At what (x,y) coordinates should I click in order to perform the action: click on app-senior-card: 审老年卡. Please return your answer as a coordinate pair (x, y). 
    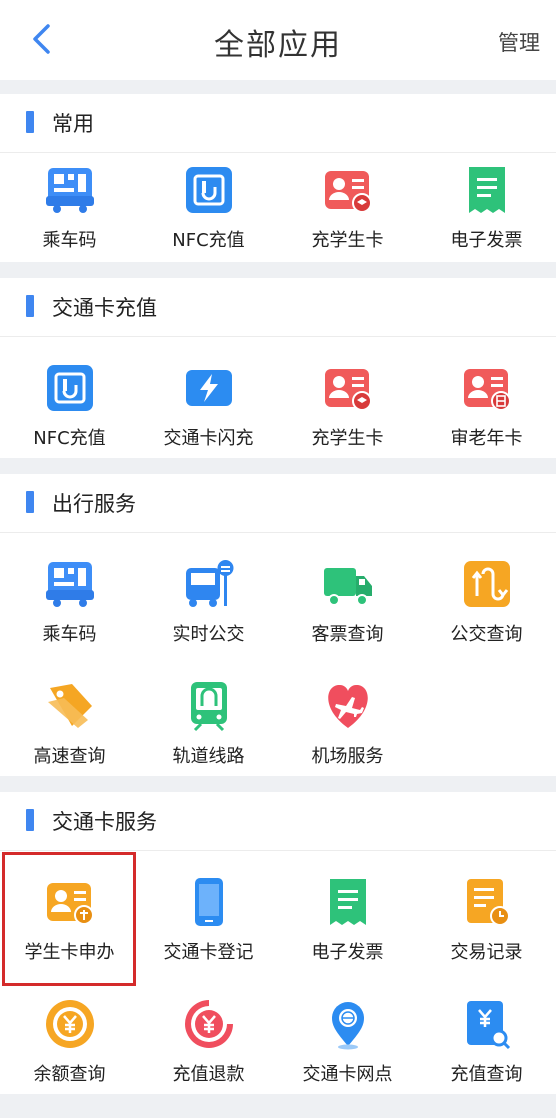
    Looking at the image, I should click on (486, 422).